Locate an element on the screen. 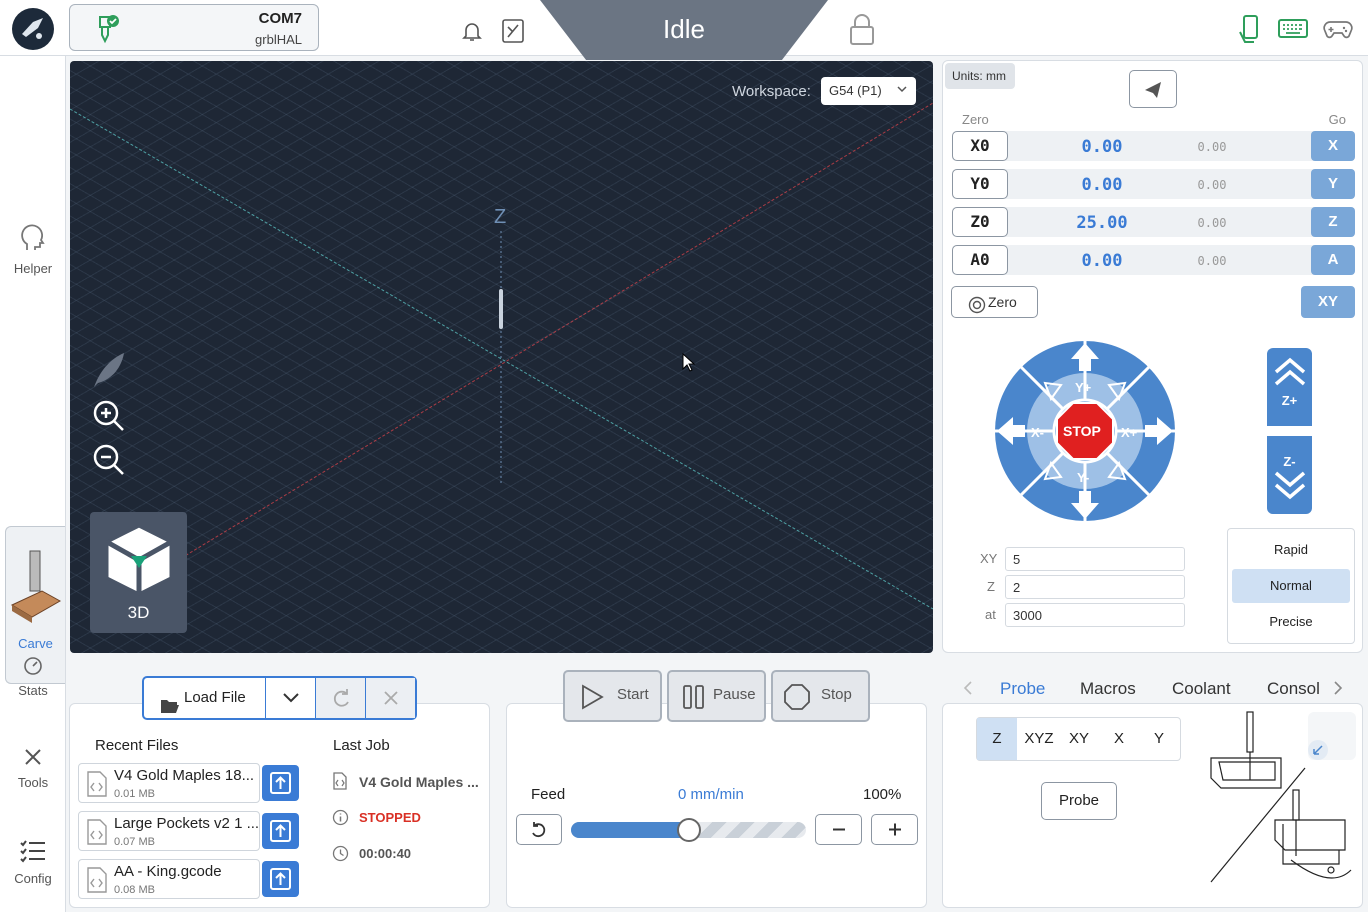 This screenshot has width=1368, height=912. keyboard-icon is located at coordinates (1293, 31).